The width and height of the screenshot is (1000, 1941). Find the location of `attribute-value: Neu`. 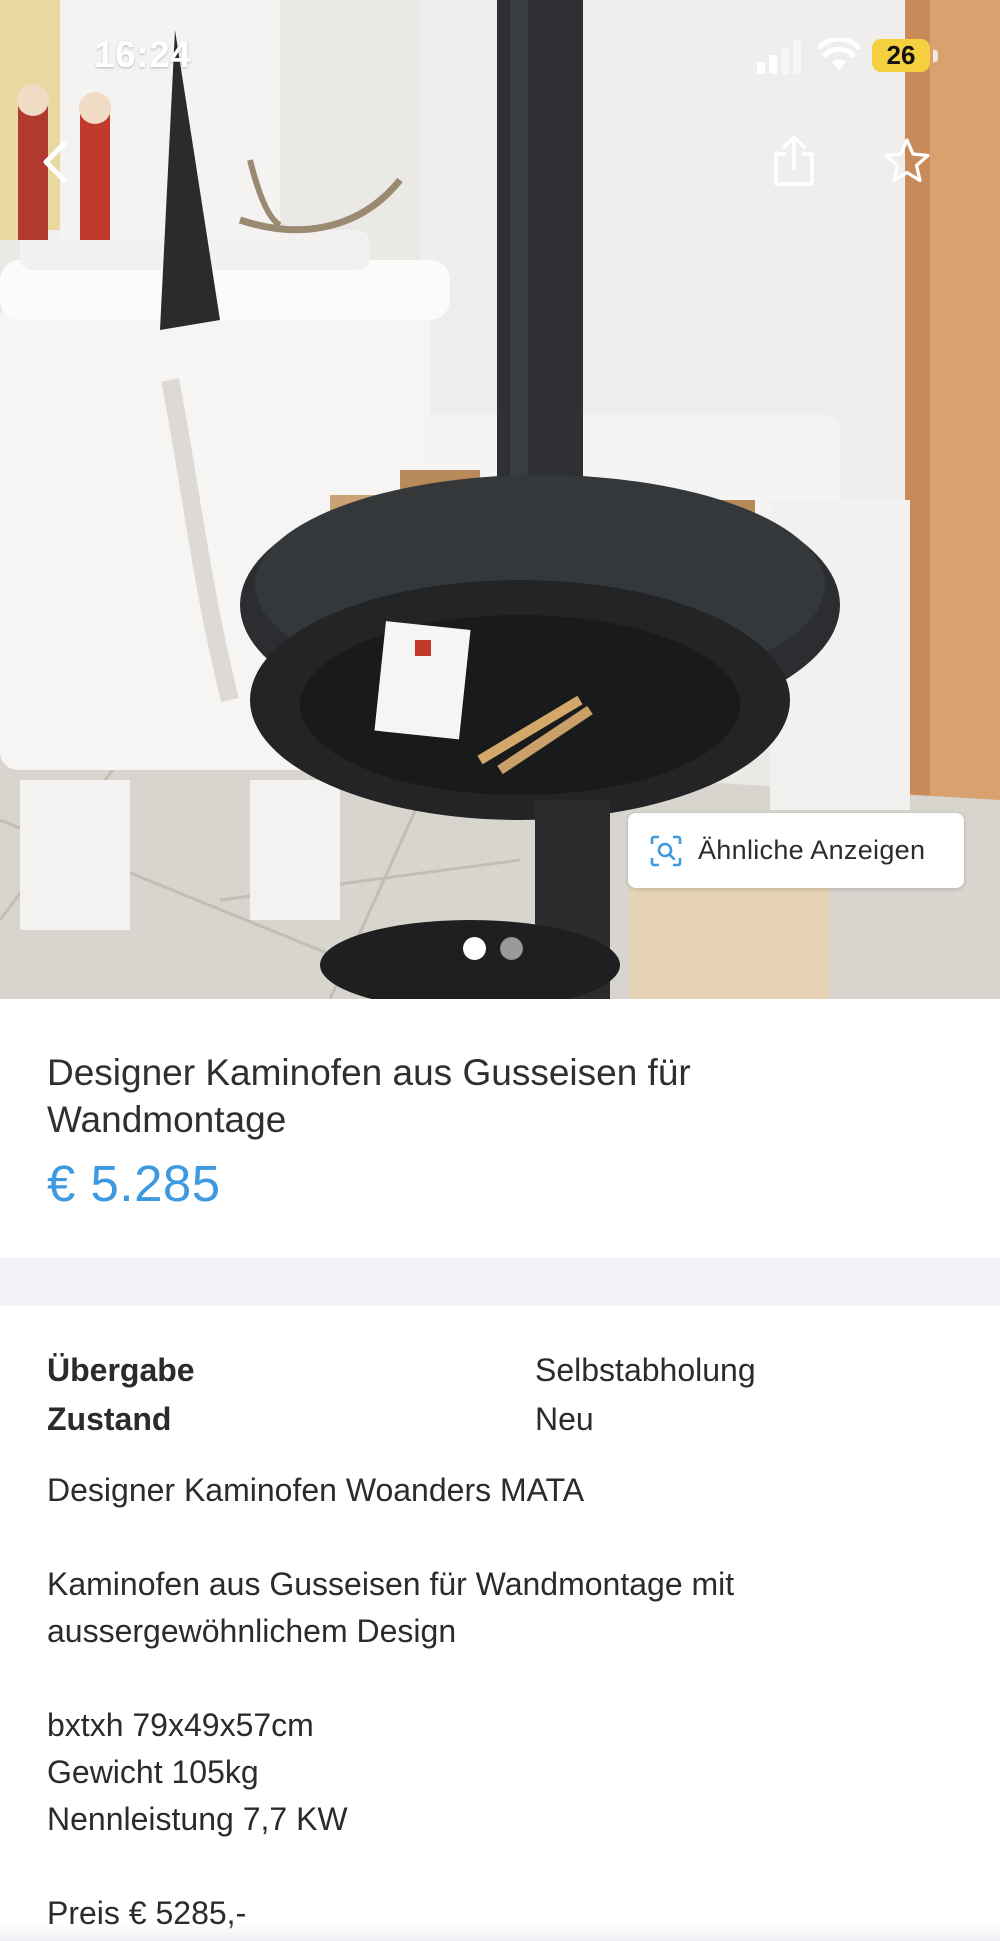

attribute-value: Neu is located at coordinates (564, 1419).